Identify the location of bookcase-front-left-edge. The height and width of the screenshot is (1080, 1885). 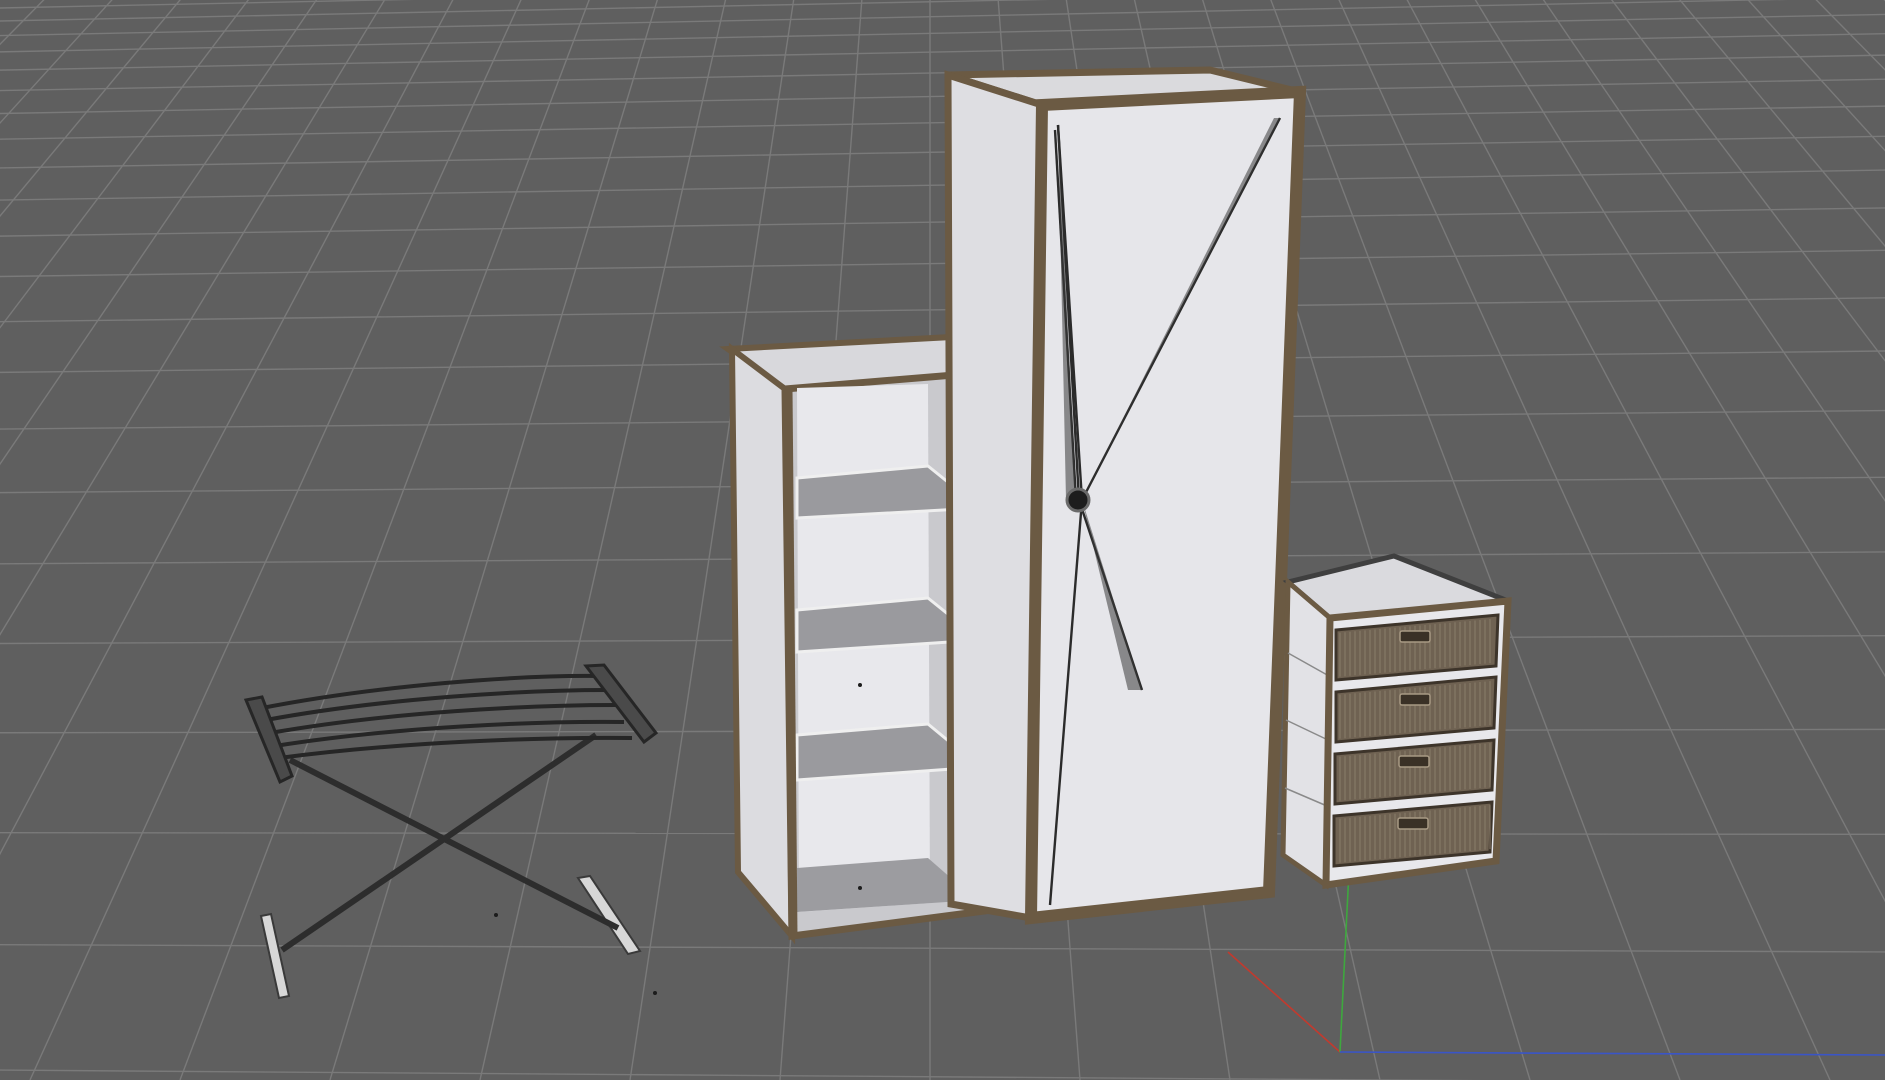
(790, 662).